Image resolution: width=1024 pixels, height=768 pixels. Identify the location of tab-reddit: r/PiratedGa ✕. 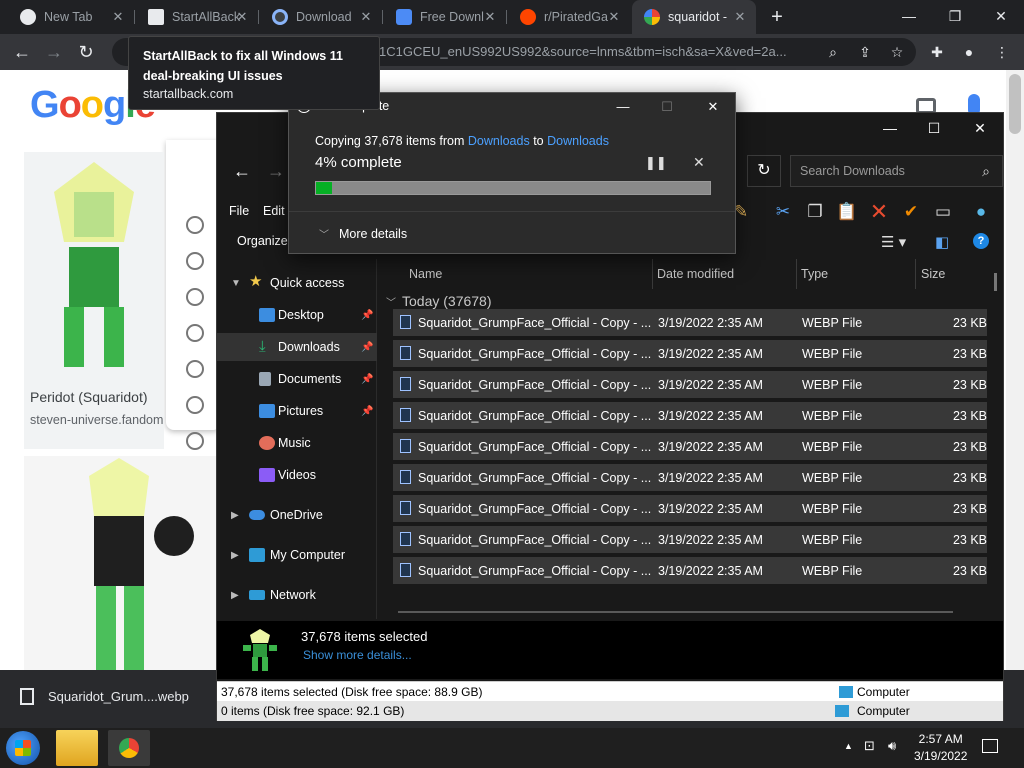
(569, 17).